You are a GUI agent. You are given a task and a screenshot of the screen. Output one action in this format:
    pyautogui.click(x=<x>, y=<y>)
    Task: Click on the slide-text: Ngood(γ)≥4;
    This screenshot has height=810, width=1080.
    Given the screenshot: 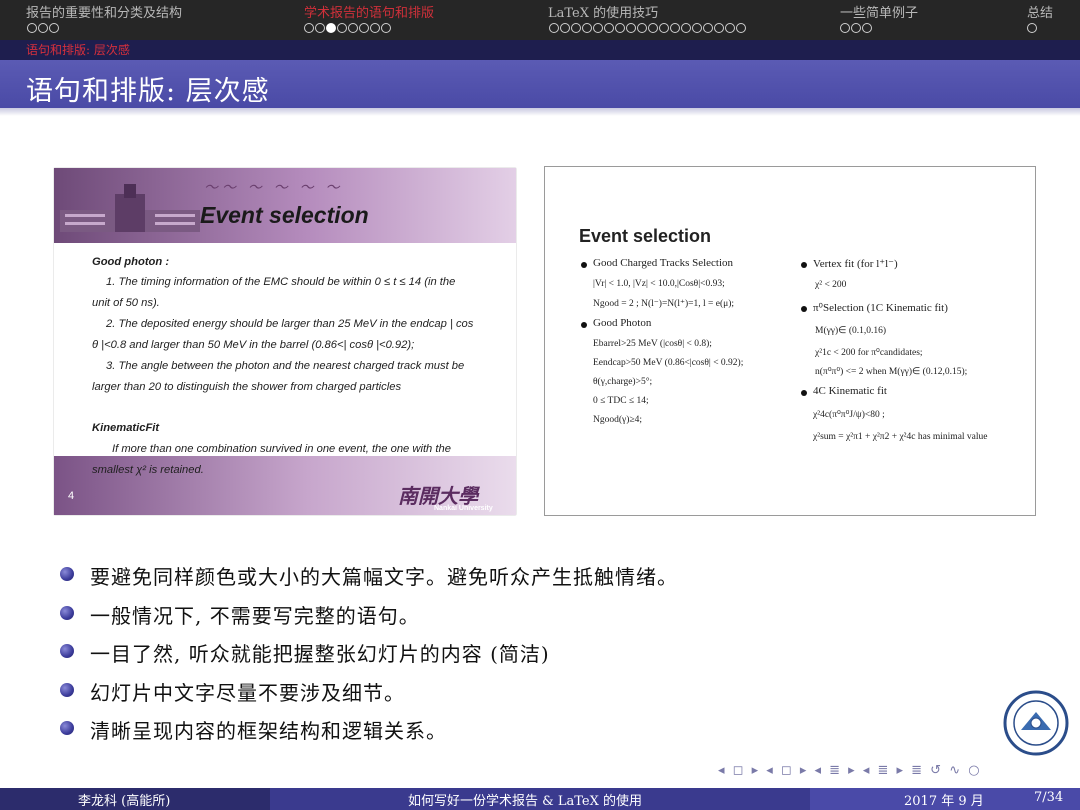 What is the action you would take?
    pyautogui.click(x=617, y=420)
    